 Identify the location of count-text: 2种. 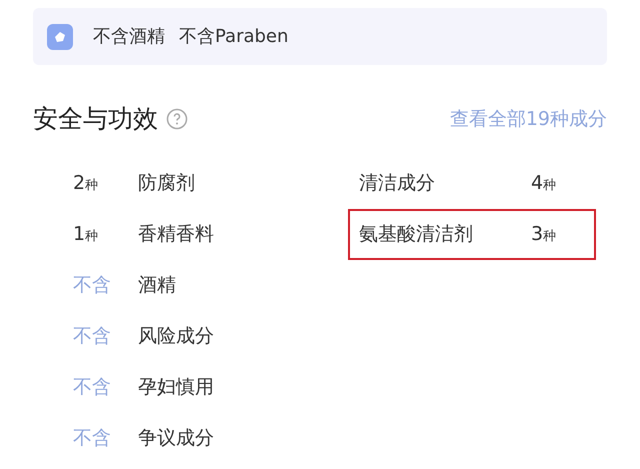
(85, 183).